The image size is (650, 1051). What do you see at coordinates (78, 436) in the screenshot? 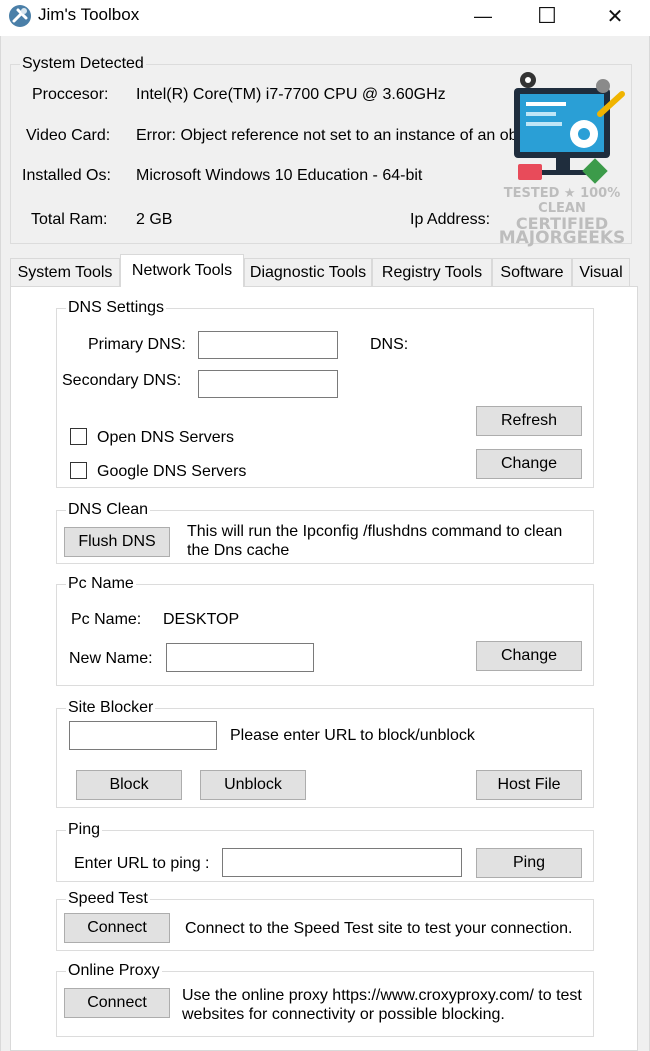
I see `open-dns-checkbox` at bounding box center [78, 436].